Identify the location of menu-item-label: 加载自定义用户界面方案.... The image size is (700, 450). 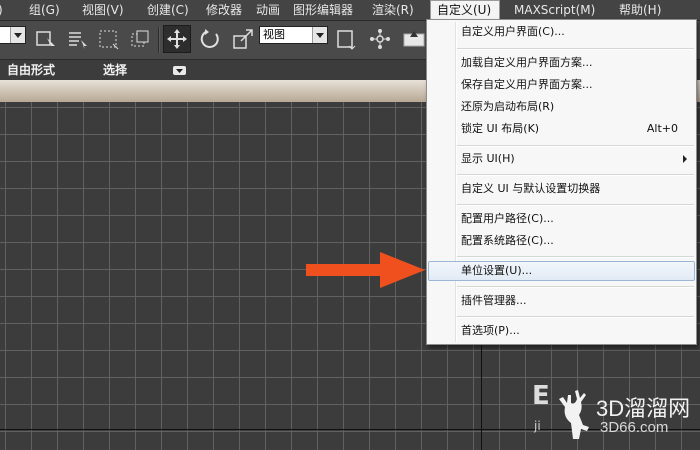
(527, 62).